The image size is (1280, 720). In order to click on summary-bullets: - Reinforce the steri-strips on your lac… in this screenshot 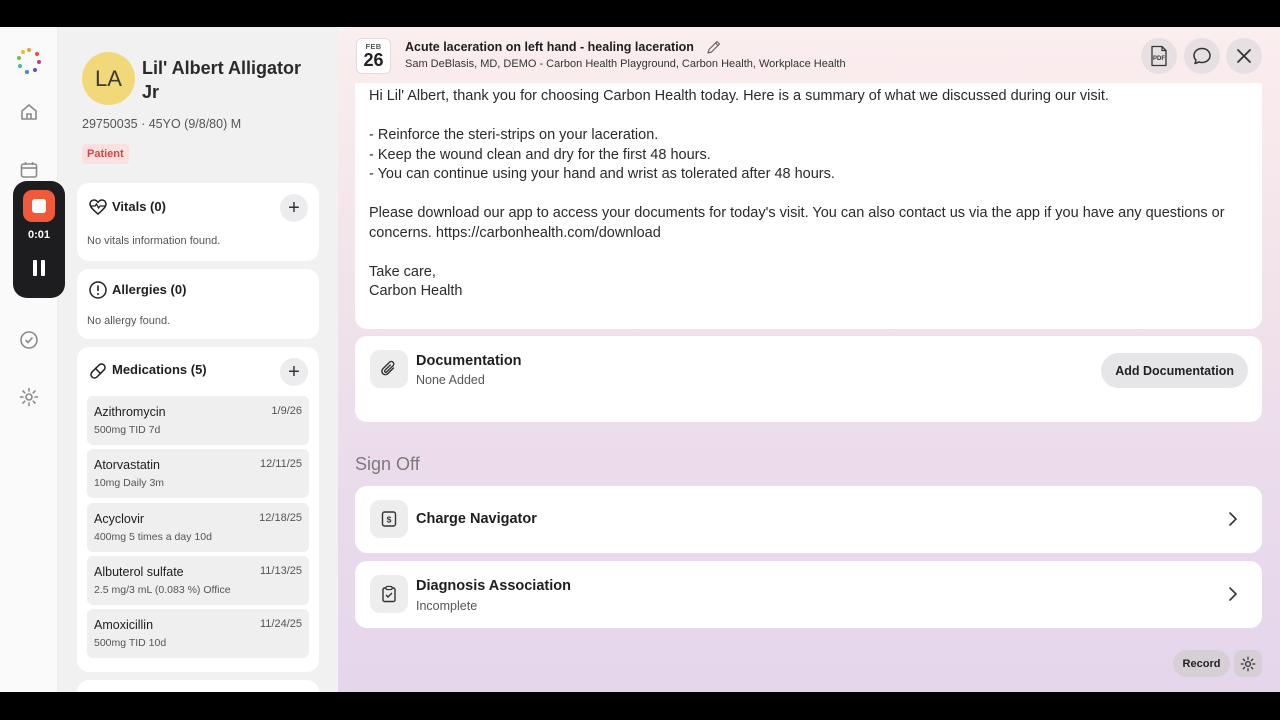, I will do `click(602, 154)`.